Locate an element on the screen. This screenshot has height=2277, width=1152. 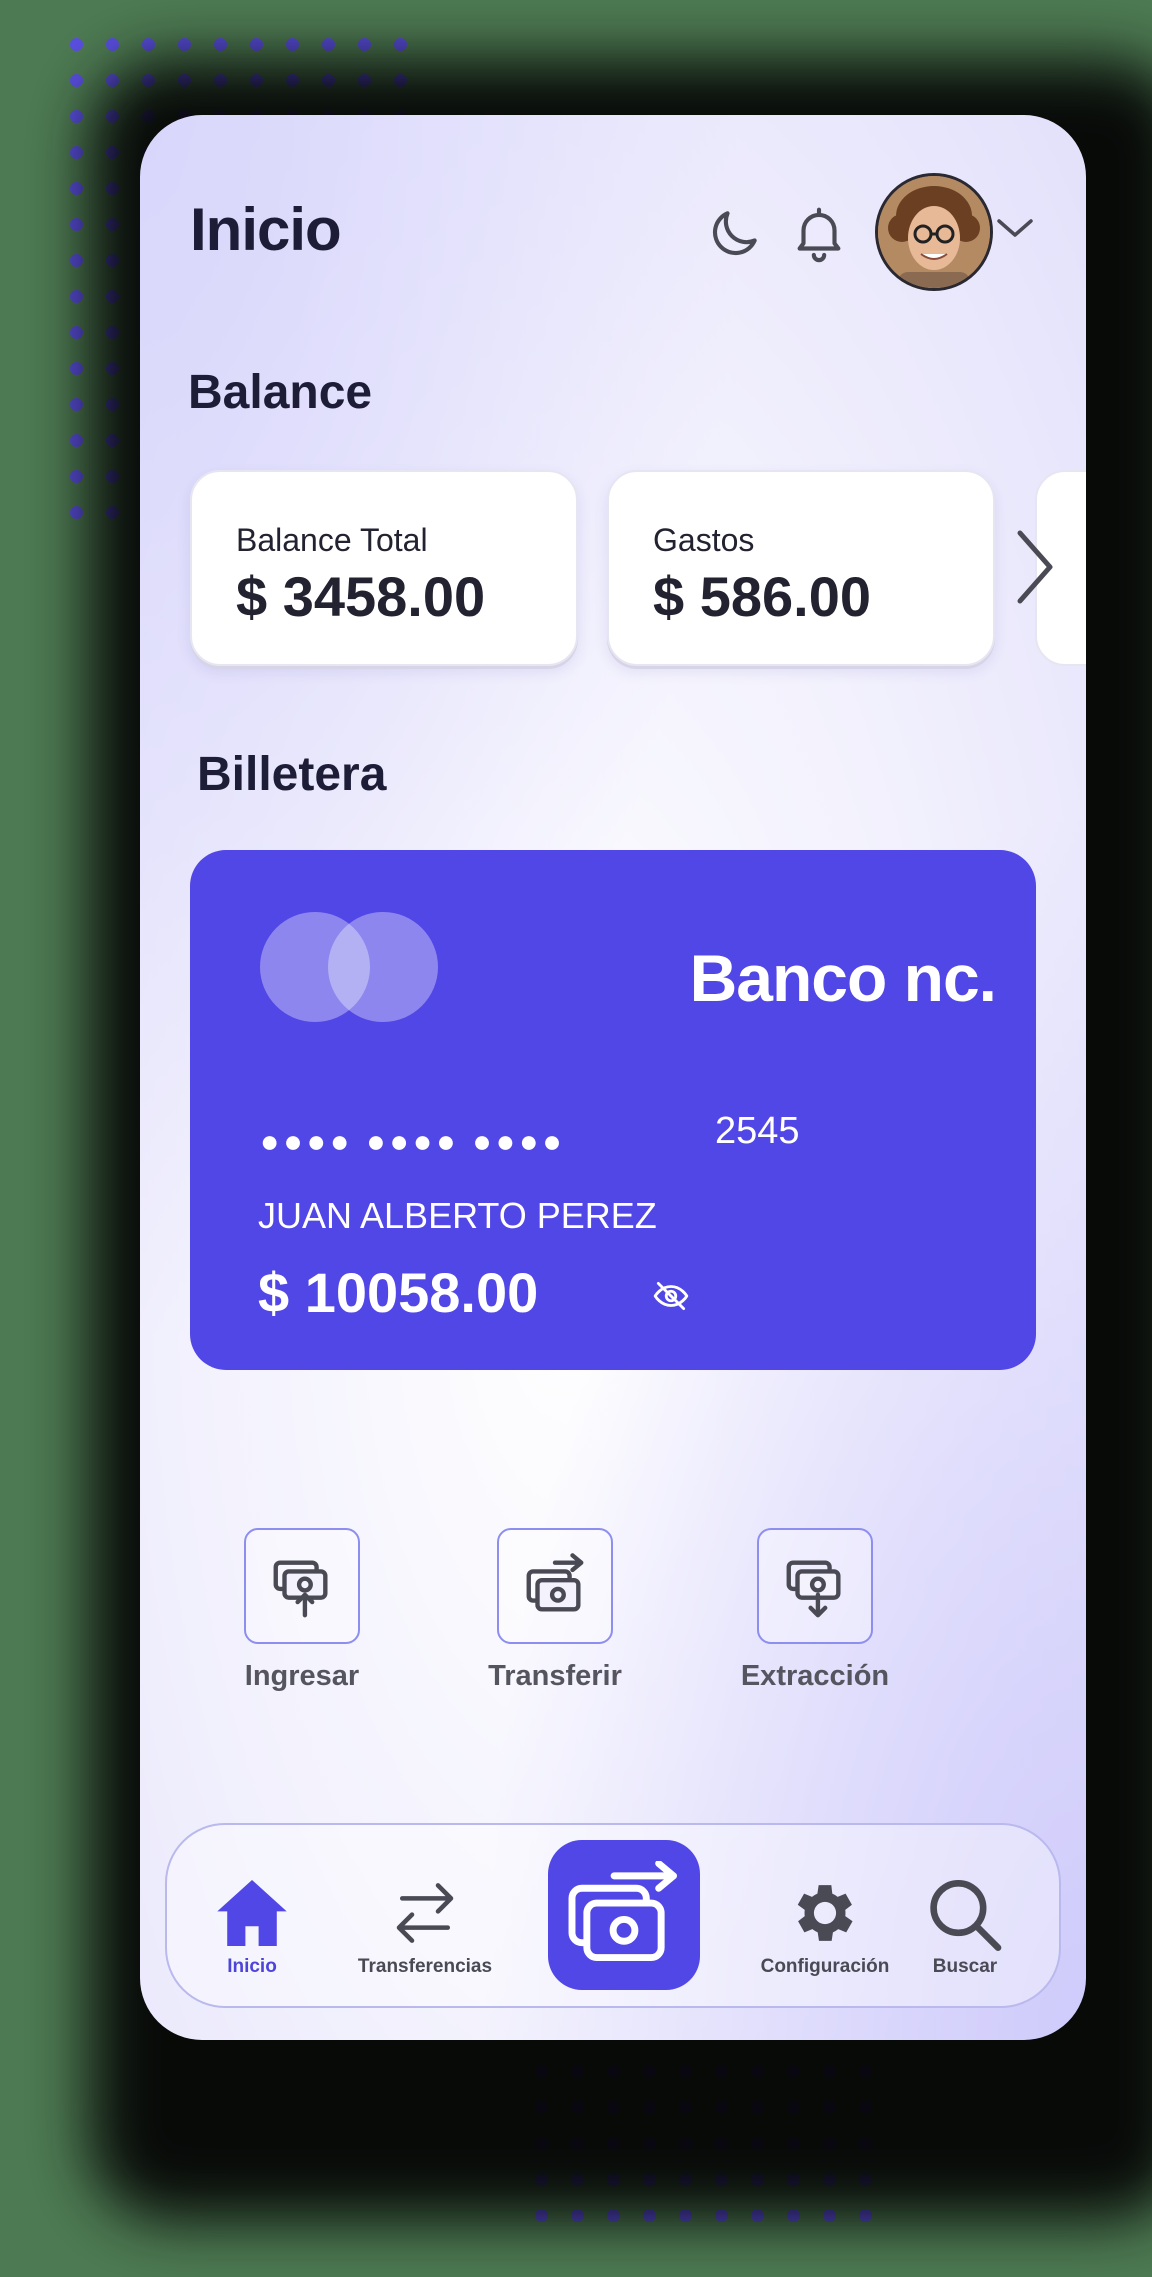
page-title: Inicio is located at coordinates (266, 229).